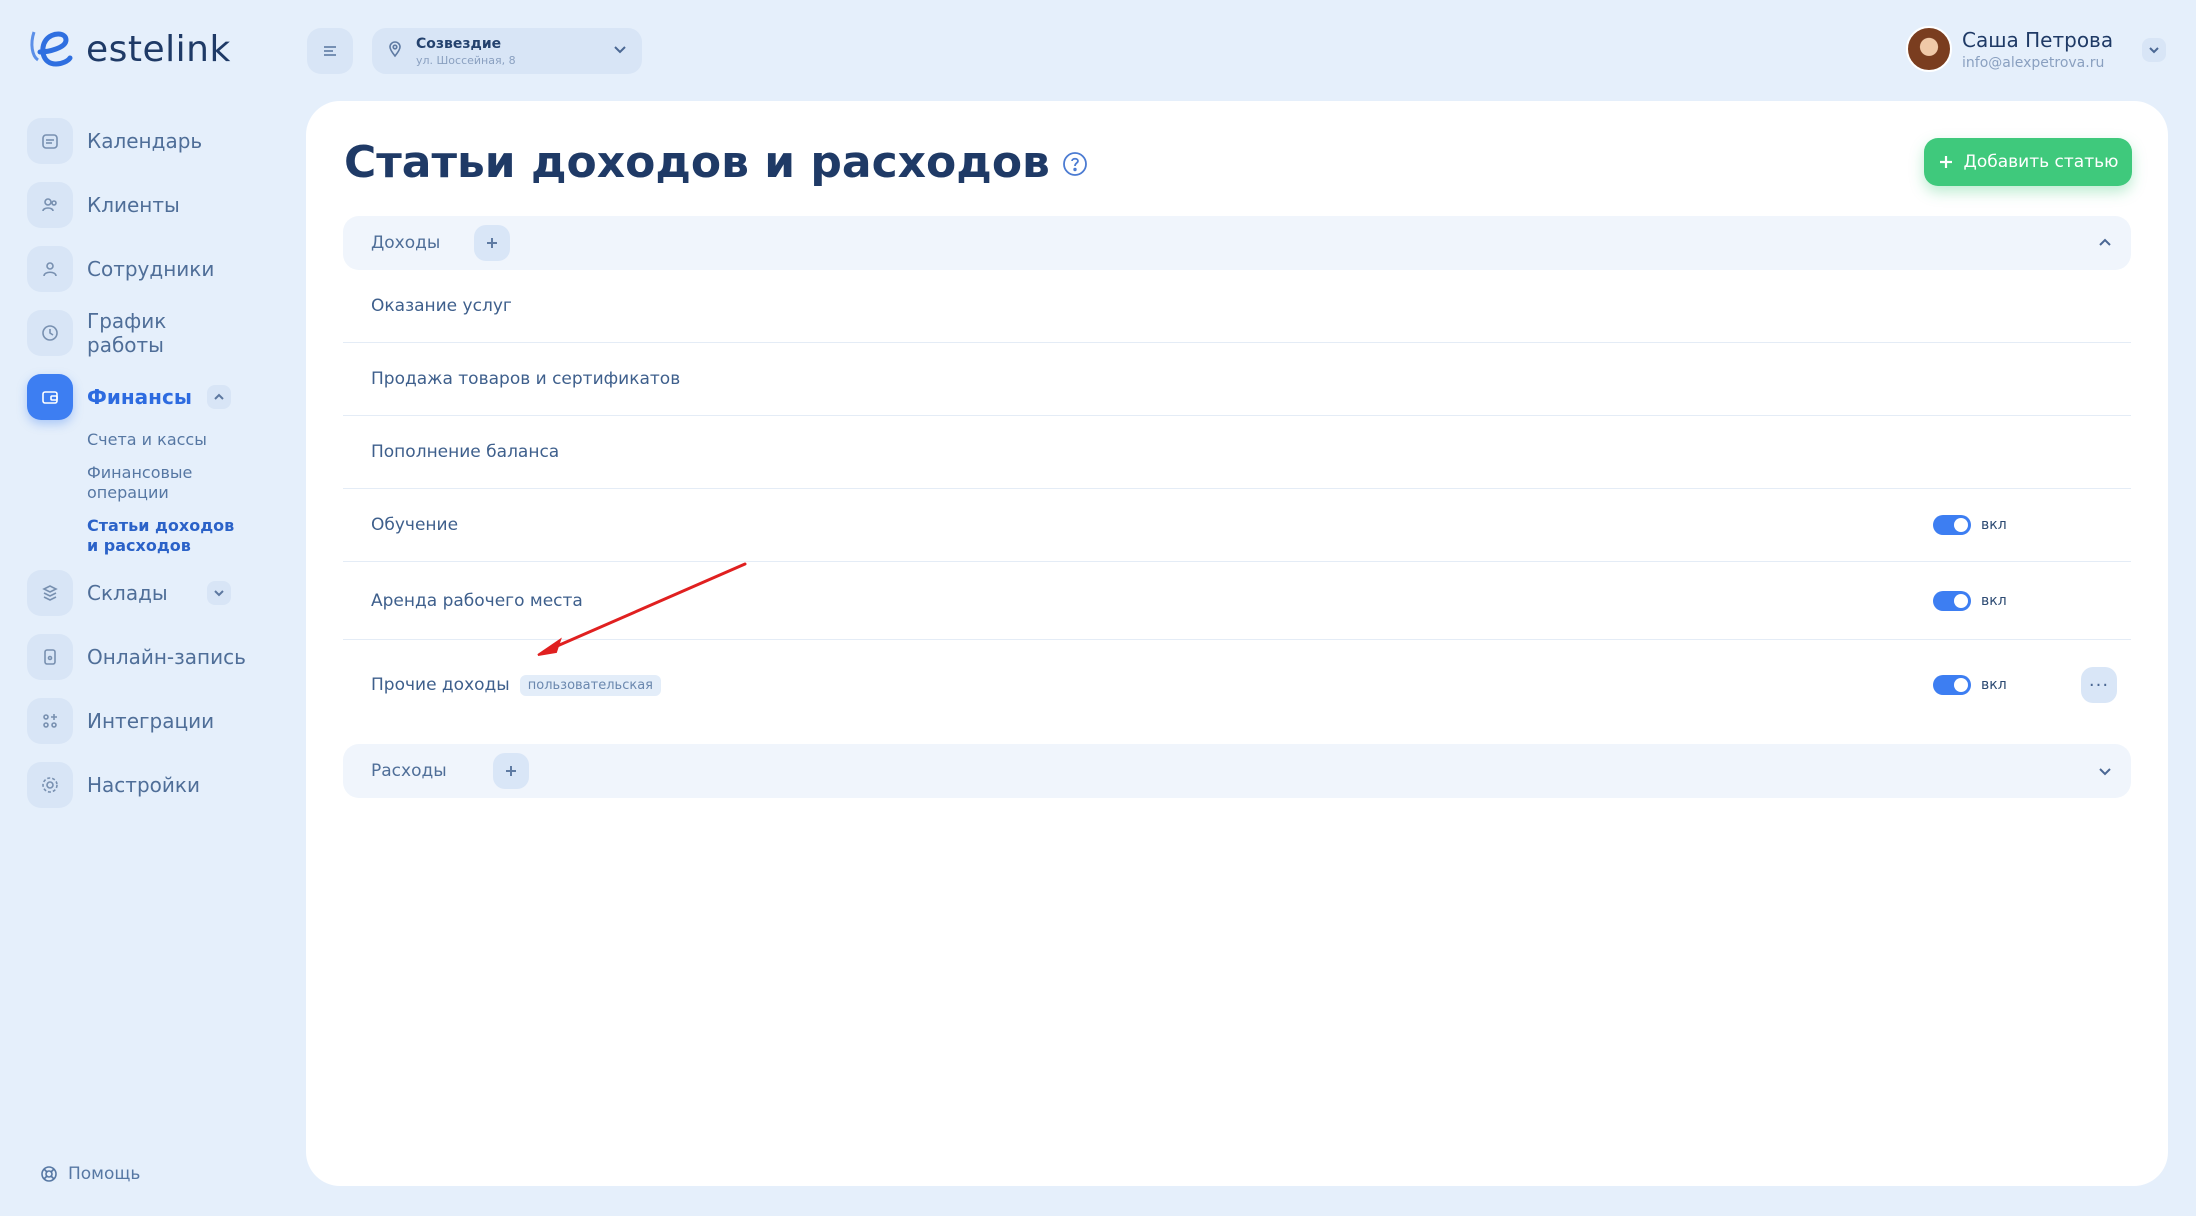  Describe the element at coordinates (1075, 162) in the screenshot. I see `question-icon` at that location.